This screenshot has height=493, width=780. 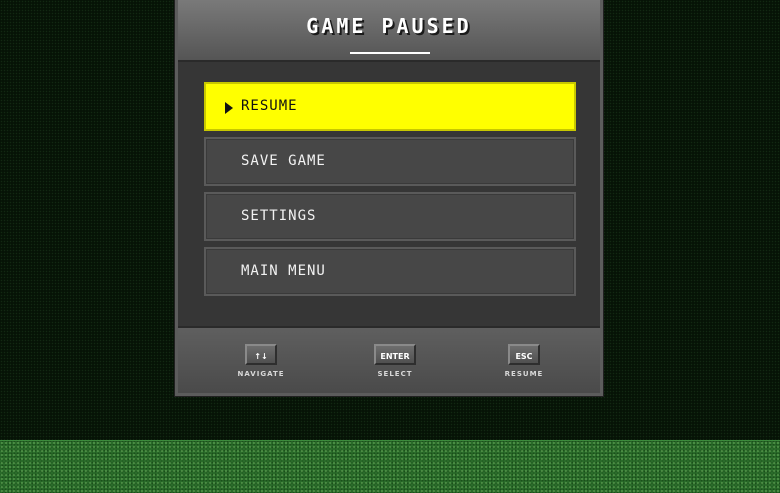 What do you see at coordinates (390, 466) in the screenshot?
I see `grass-ground` at bounding box center [390, 466].